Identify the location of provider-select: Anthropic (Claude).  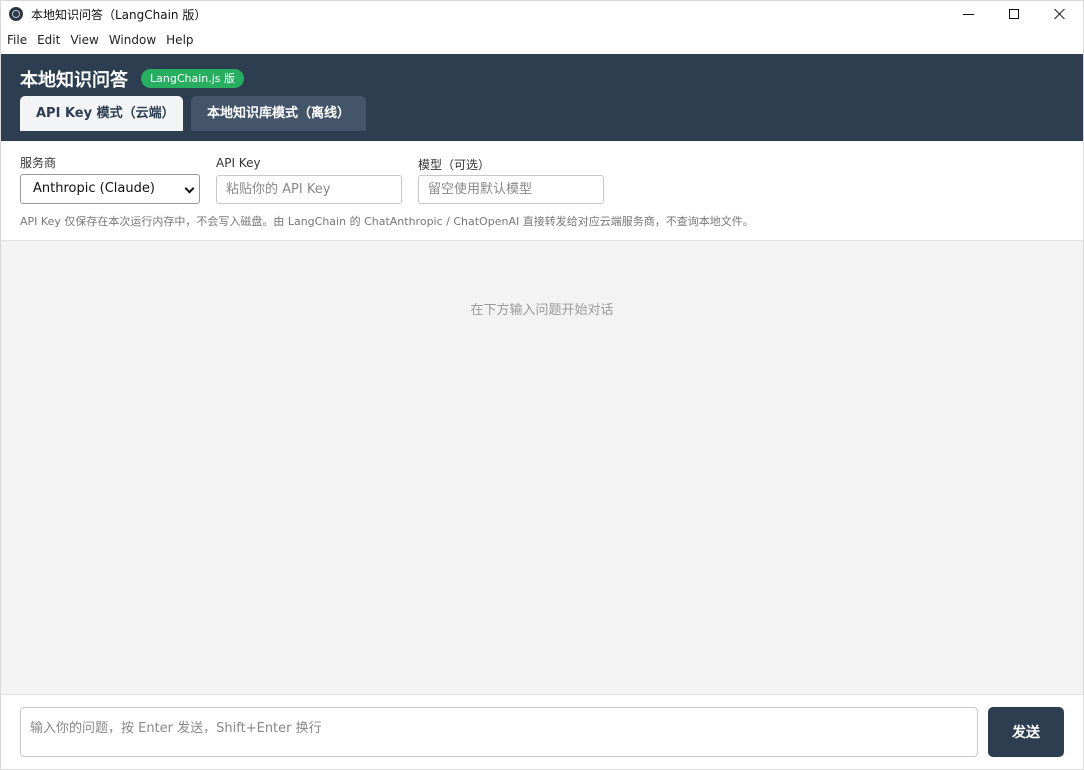
(110, 189).